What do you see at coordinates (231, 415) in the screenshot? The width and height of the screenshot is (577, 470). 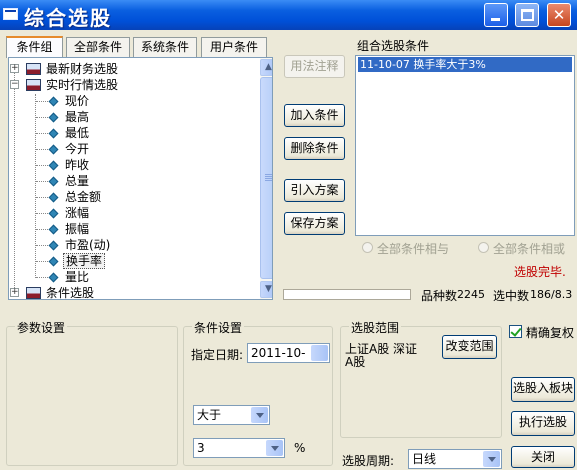 I see `compare-select: 大于` at bounding box center [231, 415].